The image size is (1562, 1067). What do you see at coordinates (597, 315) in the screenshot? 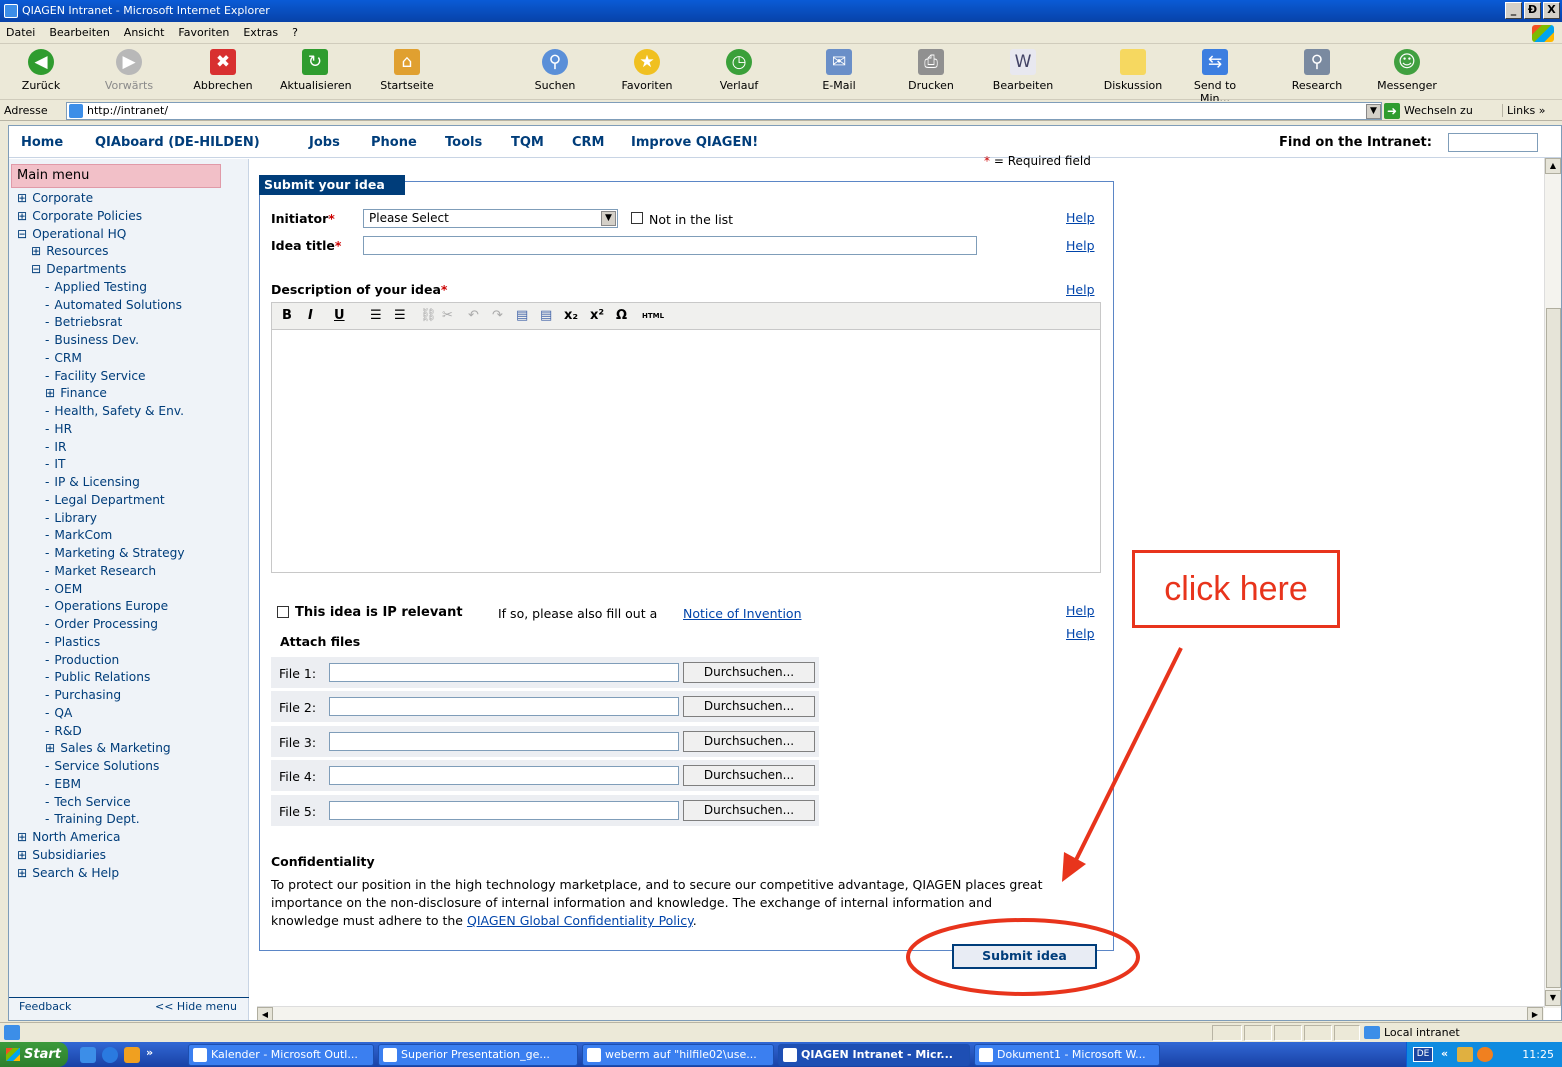
I see `superscript-icon: x²` at bounding box center [597, 315].